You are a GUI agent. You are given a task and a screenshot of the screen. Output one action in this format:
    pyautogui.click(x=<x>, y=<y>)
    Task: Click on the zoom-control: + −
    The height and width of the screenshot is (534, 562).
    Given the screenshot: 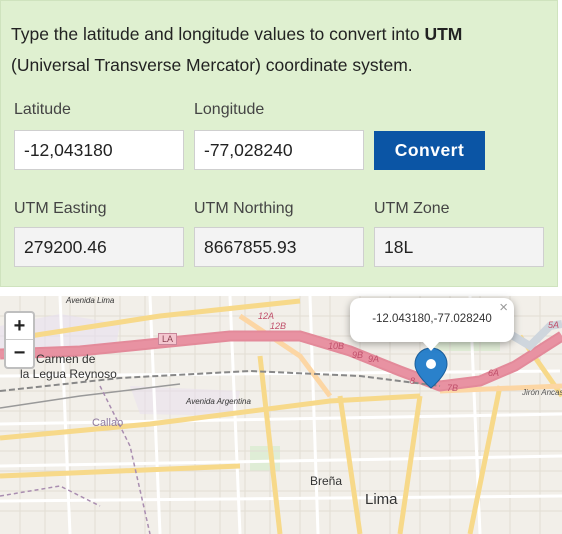 What is the action you would take?
    pyautogui.click(x=19, y=340)
    